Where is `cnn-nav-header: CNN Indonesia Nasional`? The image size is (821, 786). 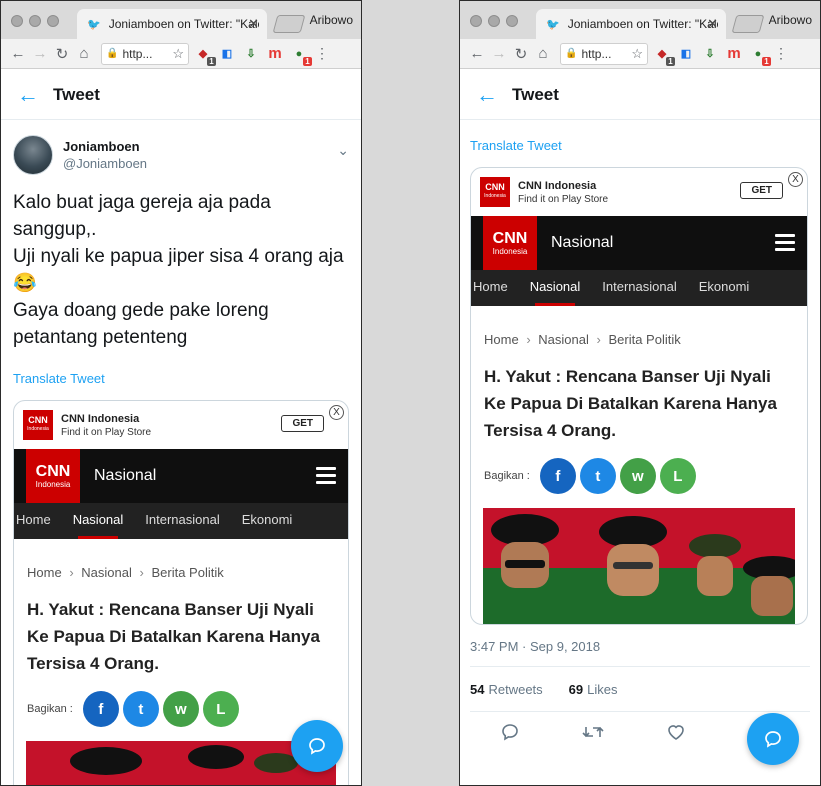 cnn-nav-header: CNN Indonesia Nasional is located at coordinates (639, 243).